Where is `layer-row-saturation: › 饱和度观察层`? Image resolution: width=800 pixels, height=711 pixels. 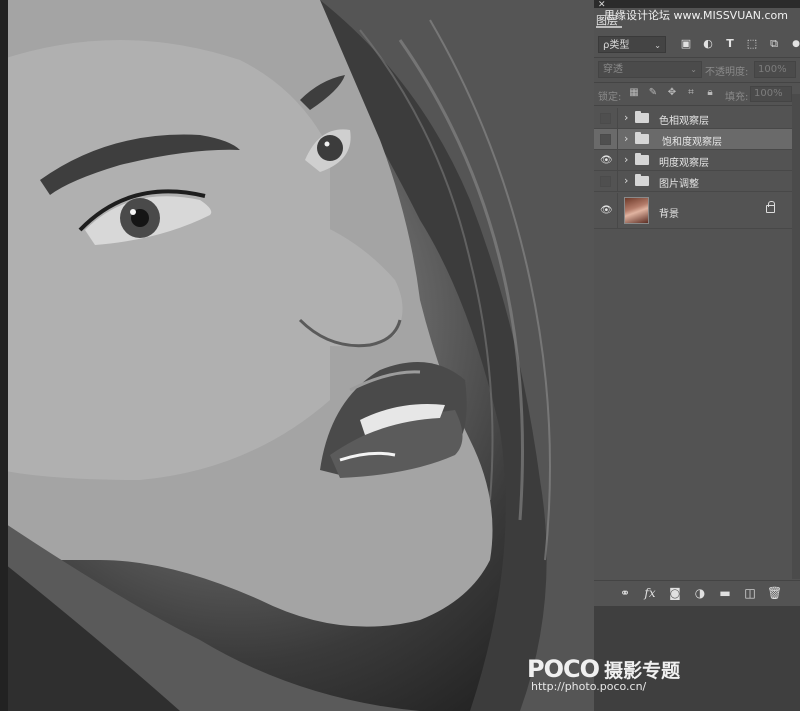 layer-row-saturation: › 饱和度观察层 is located at coordinates (693, 139).